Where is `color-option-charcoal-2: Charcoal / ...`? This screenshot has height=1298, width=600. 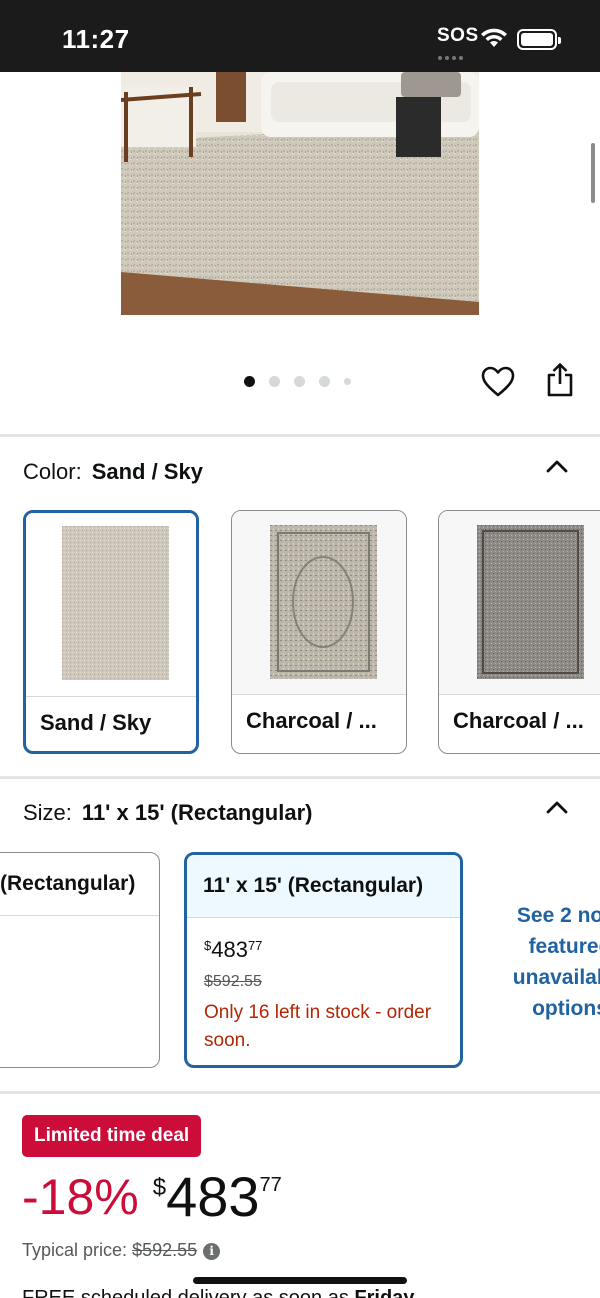 color-option-charcoal-2: Charcoal / ... is located at coordinates (519, 632).